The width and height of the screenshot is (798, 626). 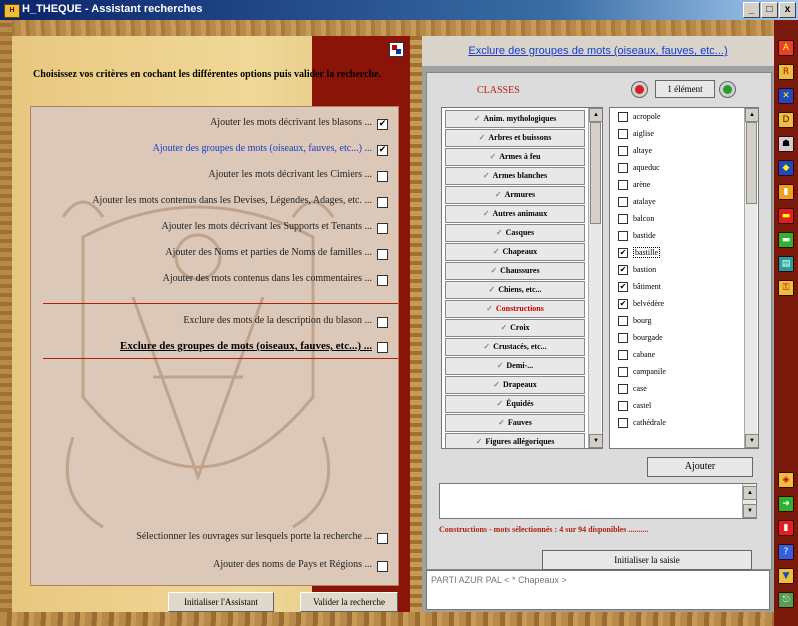 I want to click on shield-green-icon: ▬, so click(x=786, y=240).